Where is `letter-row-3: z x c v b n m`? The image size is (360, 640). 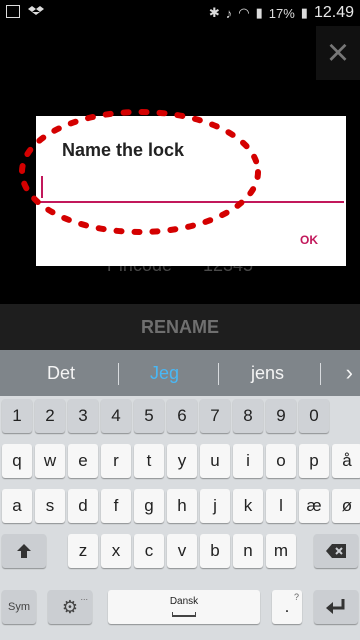 letter-row-3: z x c v b n m is located at coordinates (180, 551).